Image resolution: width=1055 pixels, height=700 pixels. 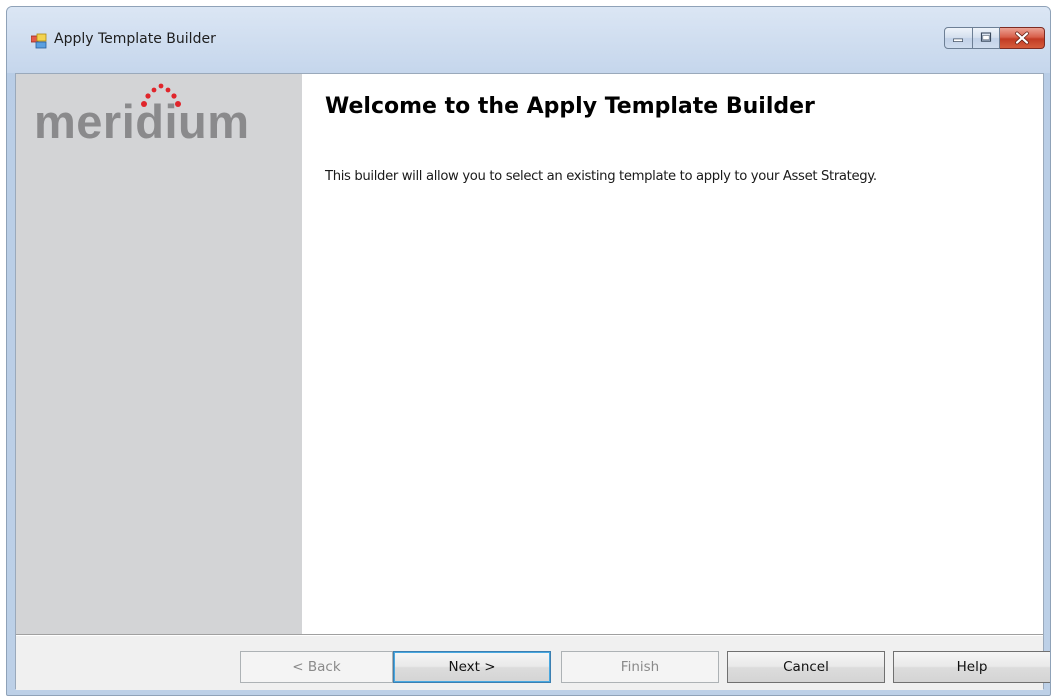 What do you see at coordinates (135, 39) in the screenshot?
I see `window-title: Apply Template Builder` at bounding box center [135, 39].